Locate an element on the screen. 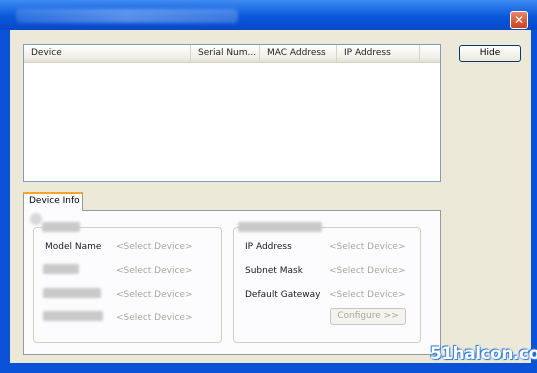 The height and width of the screenshot is (373, 537). model-name-label: Model Name is located at coordinates (73, 247).